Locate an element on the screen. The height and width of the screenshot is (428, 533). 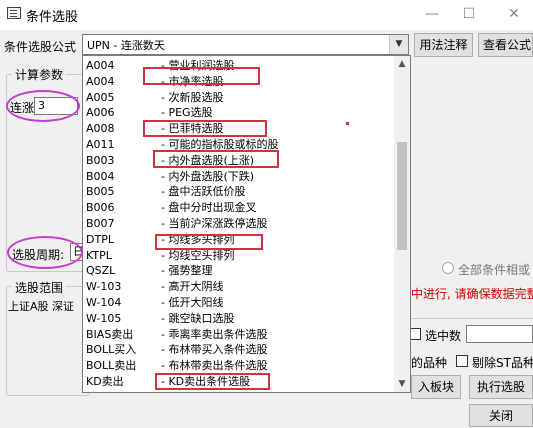
dropdown-item-code: KTPL is located at coordinates (99, 255).